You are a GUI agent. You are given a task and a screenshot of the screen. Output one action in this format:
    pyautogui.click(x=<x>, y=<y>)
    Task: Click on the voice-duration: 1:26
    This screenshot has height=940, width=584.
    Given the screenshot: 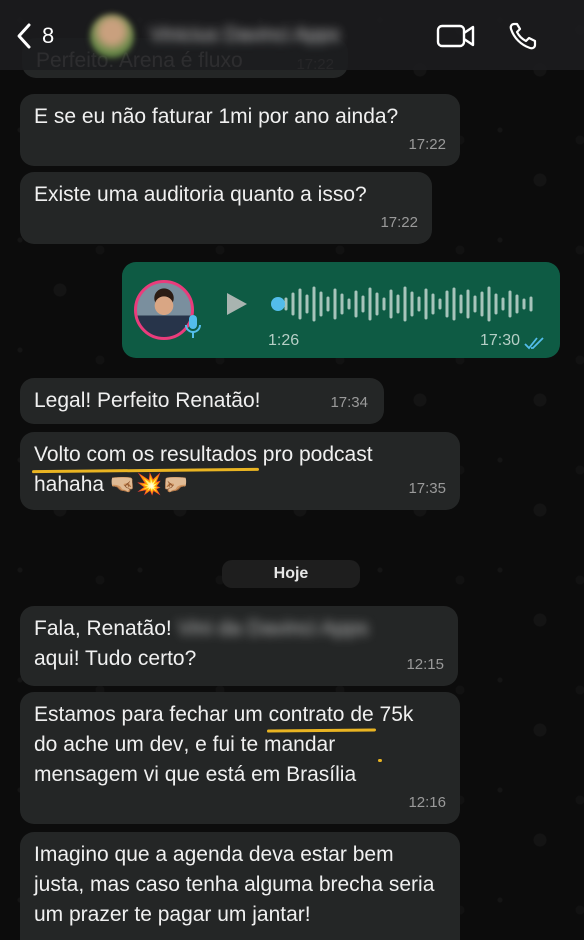 What is the action you would take?
    pyautogui.click(x=284, y=340)
    